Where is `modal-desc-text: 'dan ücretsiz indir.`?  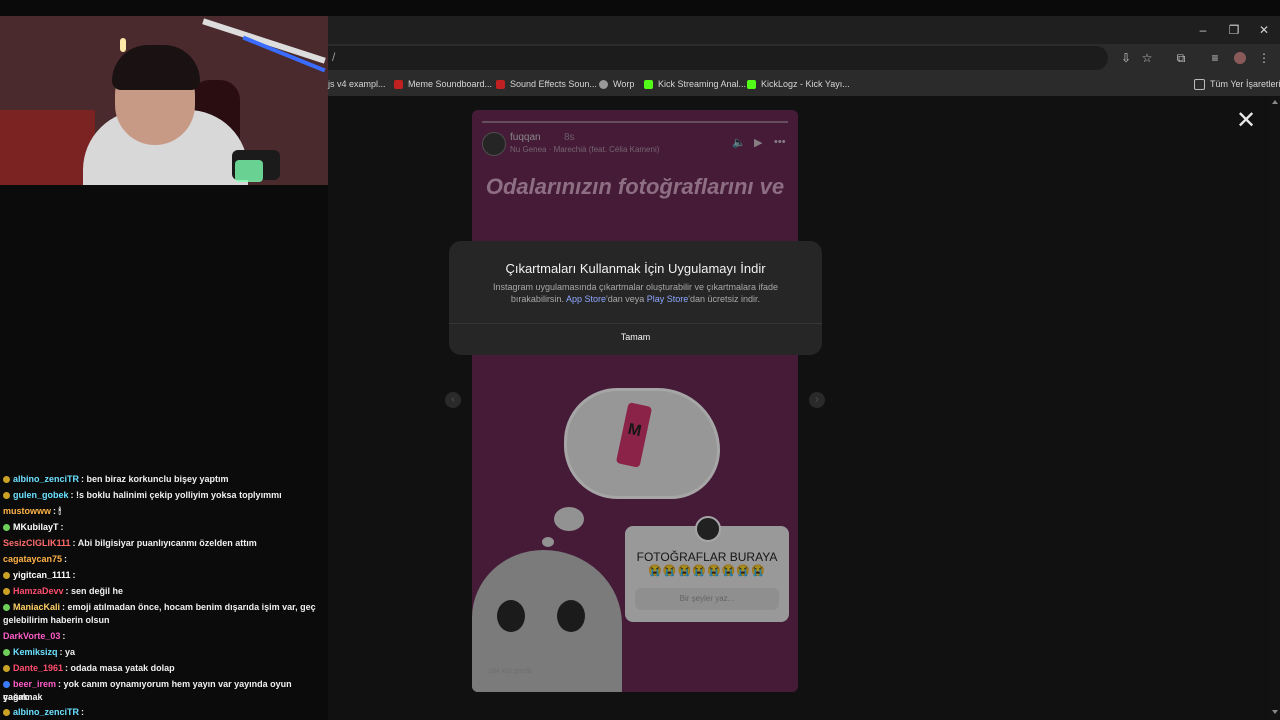 modal-desc-text: 'dan ücretsiz indir. is located at coordinates (724, 299).